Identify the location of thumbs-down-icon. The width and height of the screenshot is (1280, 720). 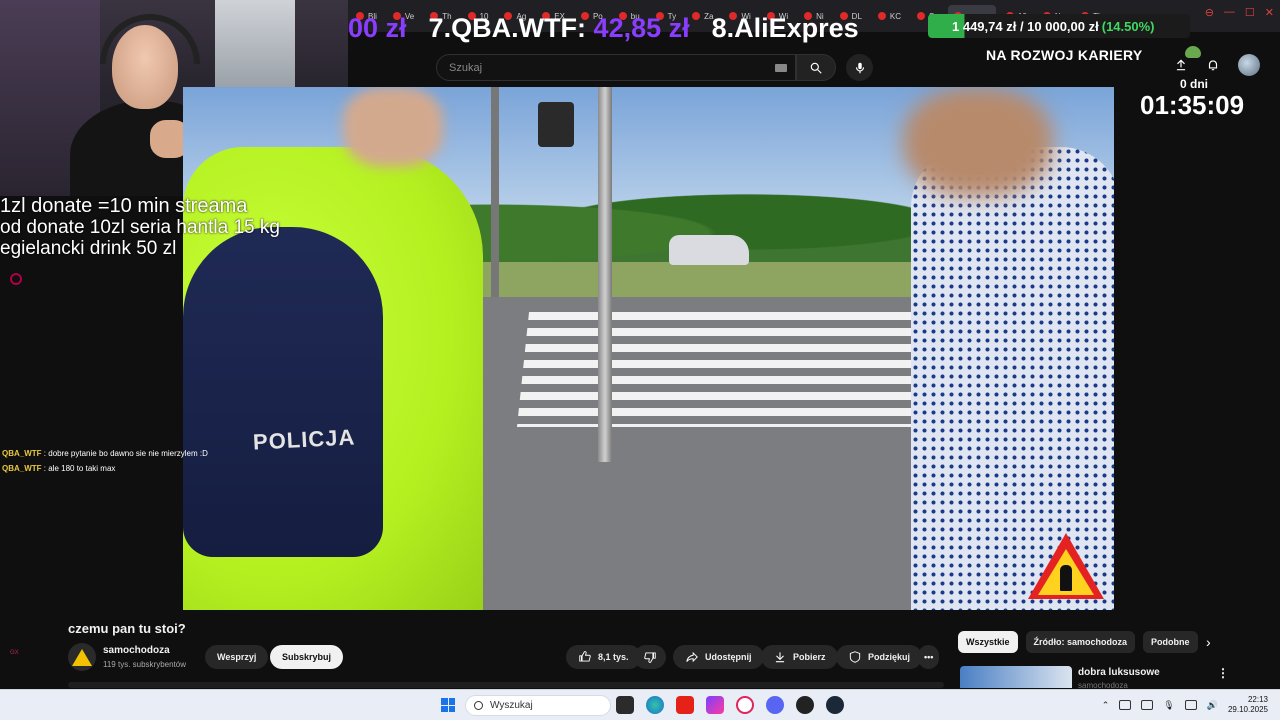
(650, 657).